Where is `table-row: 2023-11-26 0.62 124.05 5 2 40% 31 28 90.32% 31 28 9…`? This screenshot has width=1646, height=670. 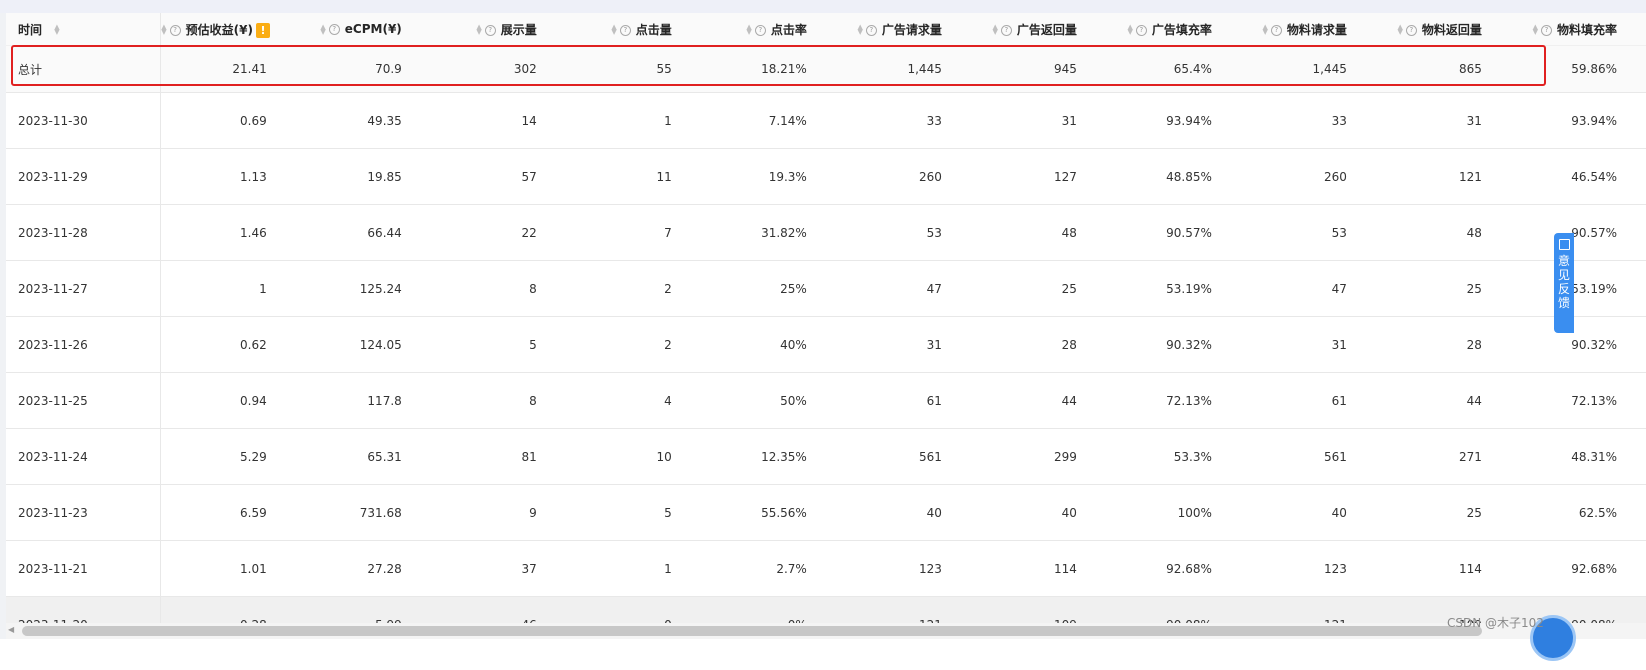
table-row: 2023-11-26 0.62 124.05 5 2 40% 31 28 90.32% 31 28 9… is located at coordinates (826, 344).